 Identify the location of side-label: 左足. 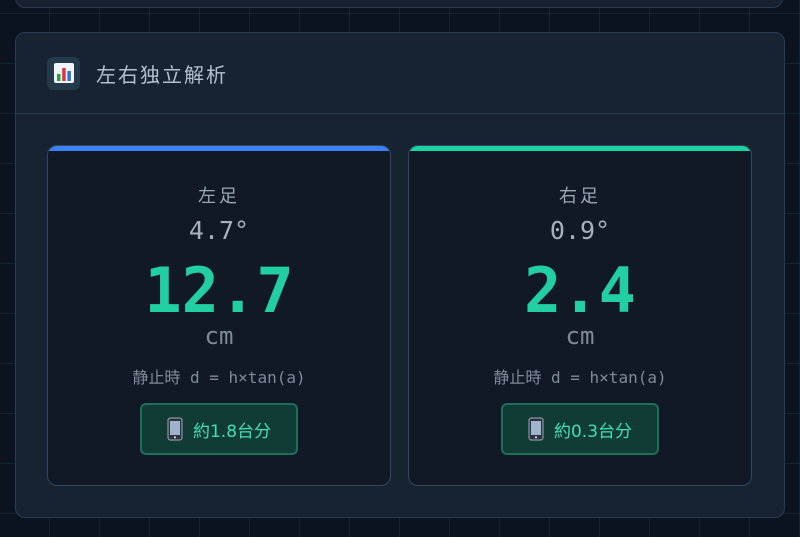
(219, 196).